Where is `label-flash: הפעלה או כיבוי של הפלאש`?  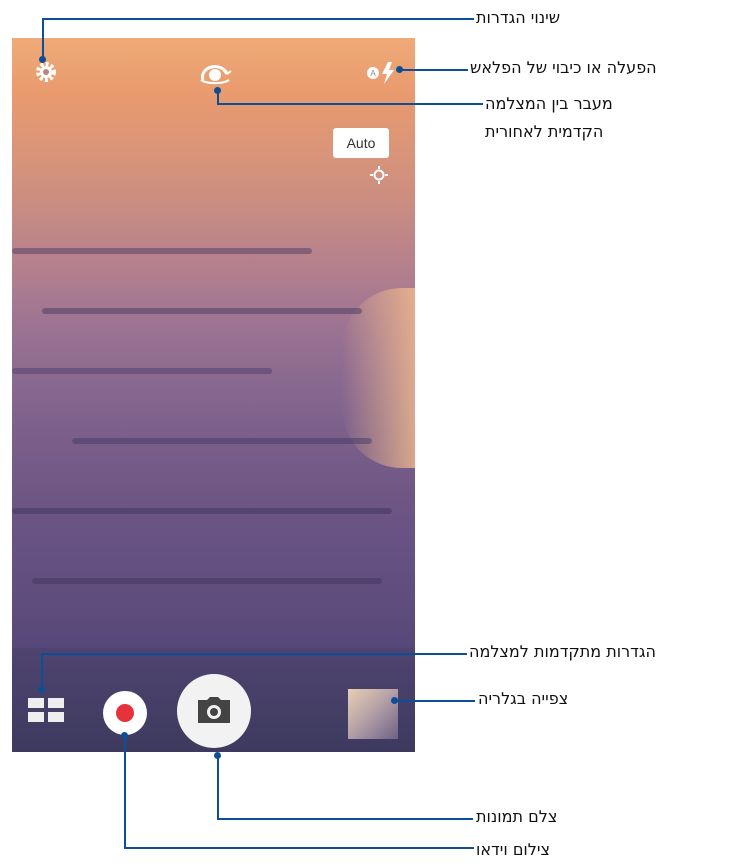
label-flash: הפעלה או כיבוי של הפלאש is located at coordinates (563, 67).